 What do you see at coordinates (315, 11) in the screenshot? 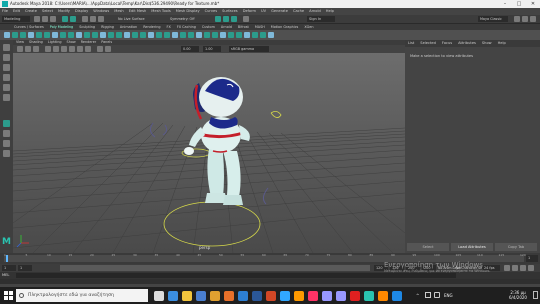
I see `menu-arnold: Arnold` at bounding box center [315, 11].